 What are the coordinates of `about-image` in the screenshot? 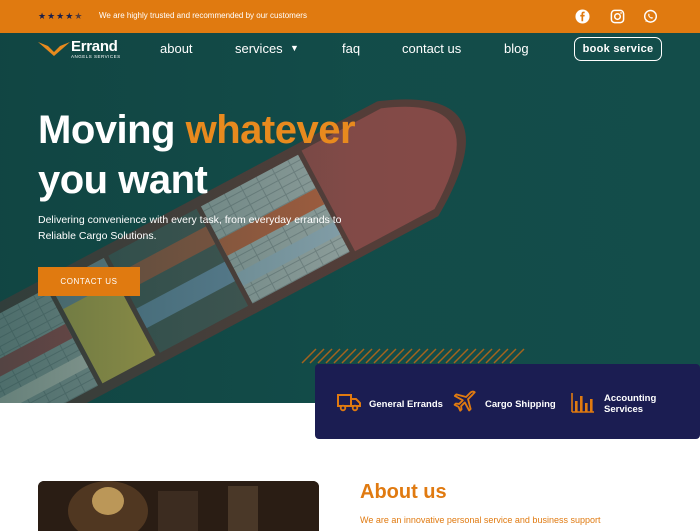 It's located at (178, 506).